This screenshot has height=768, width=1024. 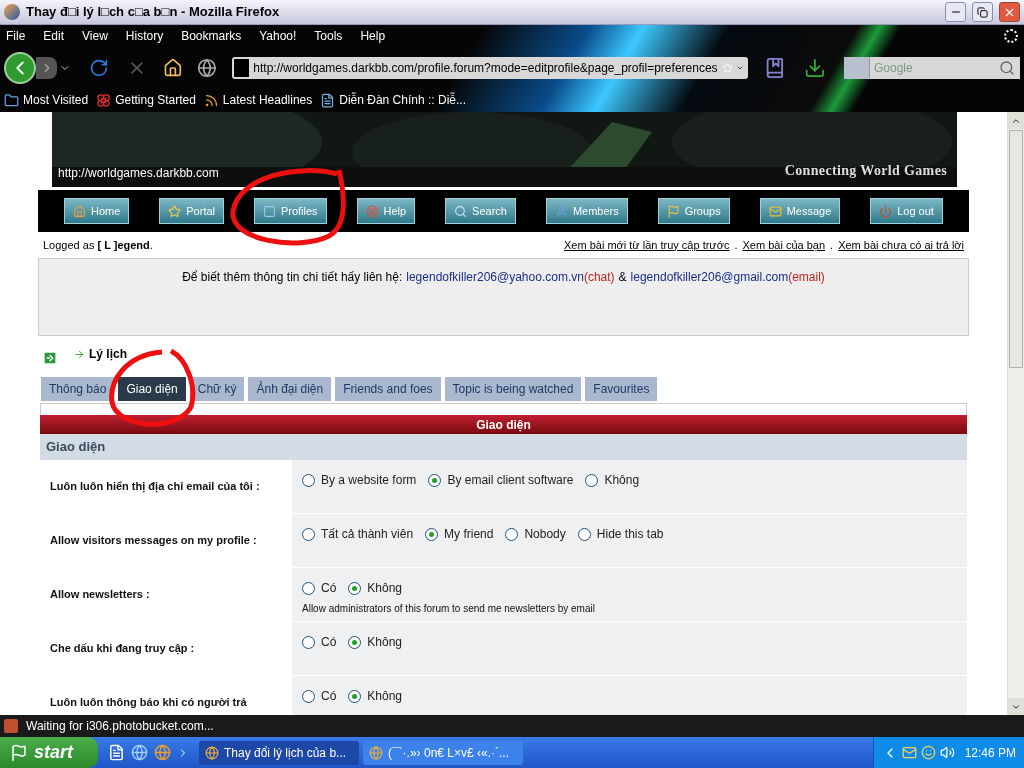 I want to click on menu-item: View, so click(x=95, y=36).